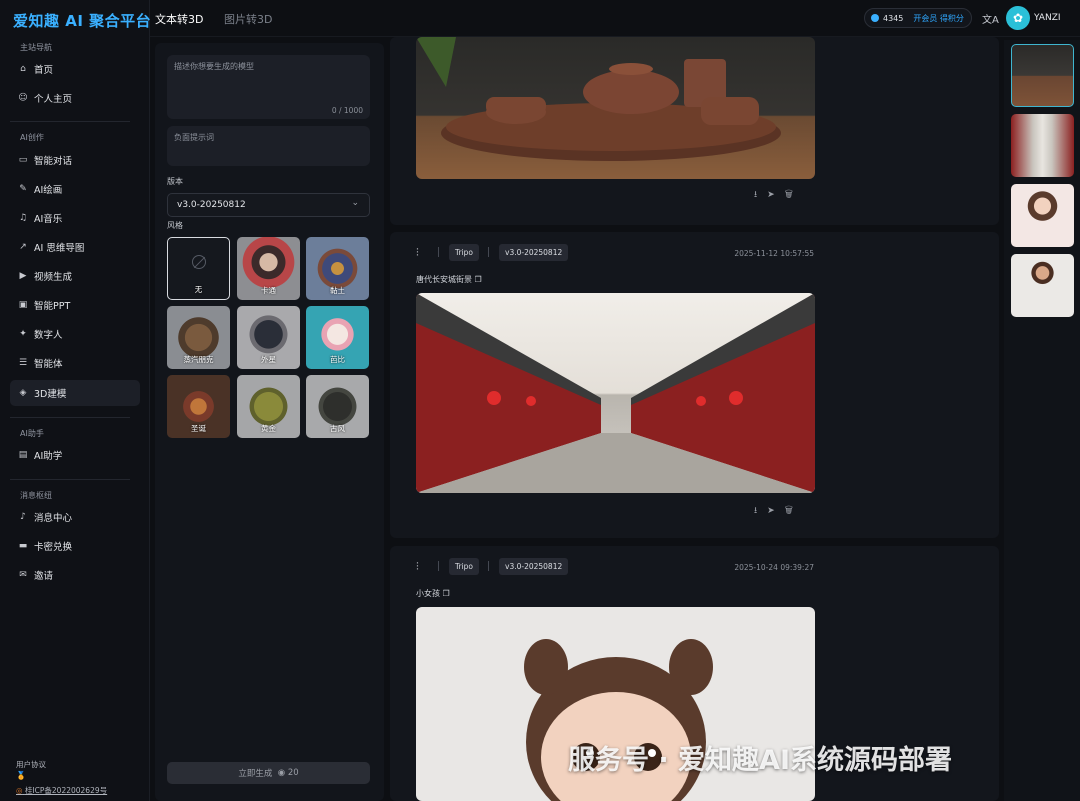 The height and width of the screenshot is (801, 1080). What do you see at coordinates (337, 268) in the screenshot?
I see `style-option-clay: 黏土` at bounding box center [337, 268].